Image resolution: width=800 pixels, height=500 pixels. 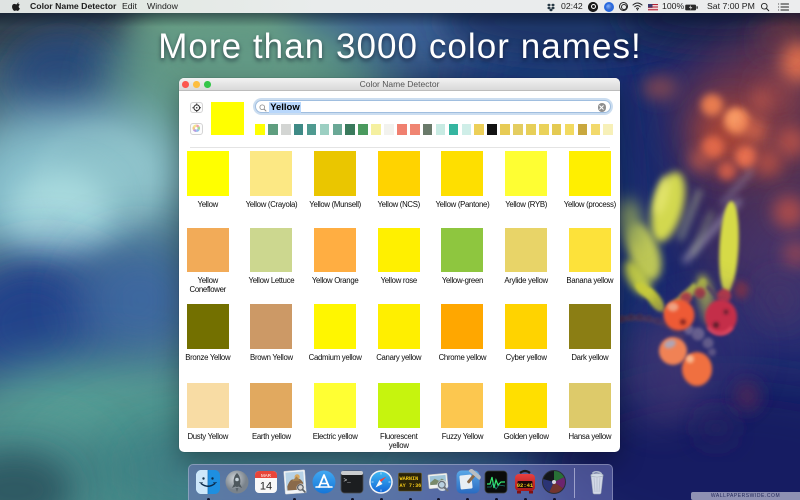 I want to click on svg-text: 02:41, so click(x=525, y=485).